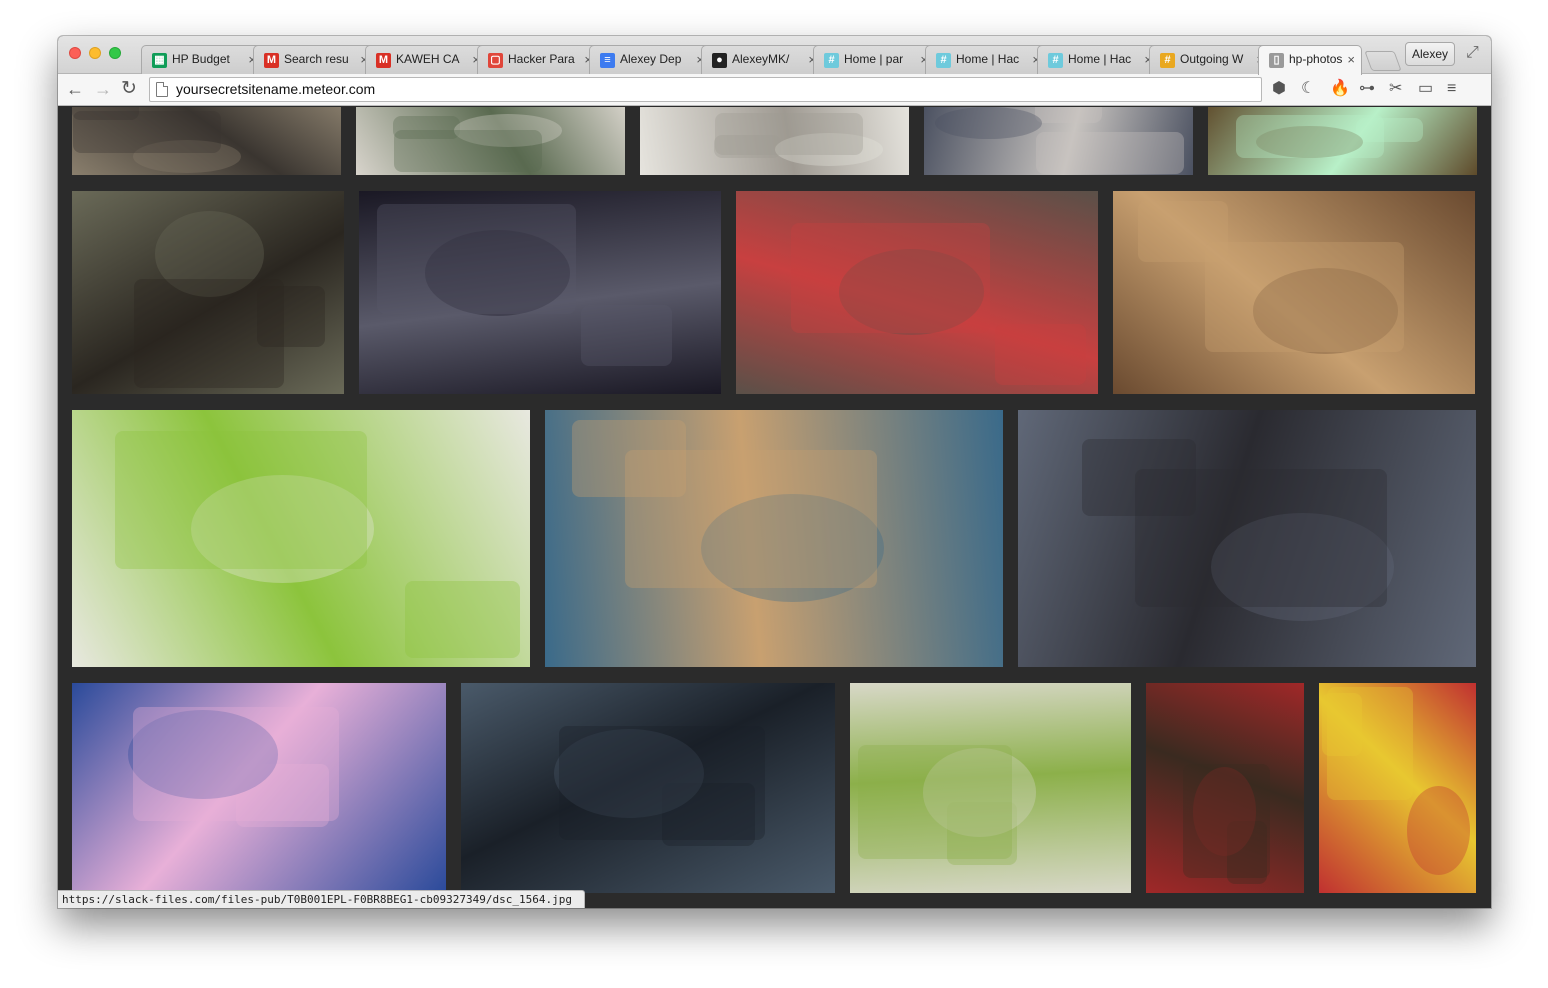 The width and height of the screenshot is (1548, 988). I want to click on tab-3: ▢Hacker Para×, so click(538, 59).